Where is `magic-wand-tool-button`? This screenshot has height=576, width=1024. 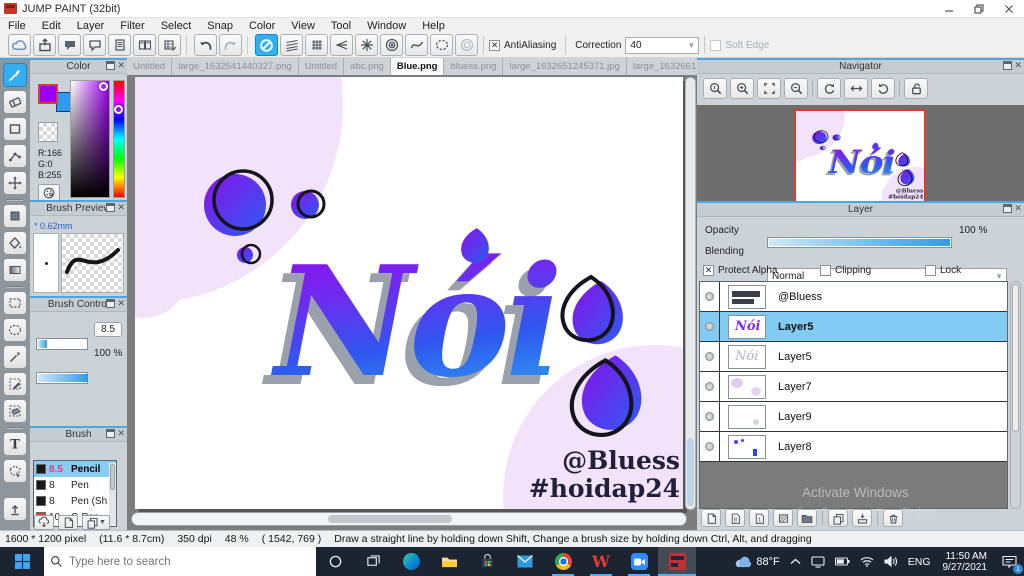
magic-wand-tool-button is located at coordinates (15, 357).